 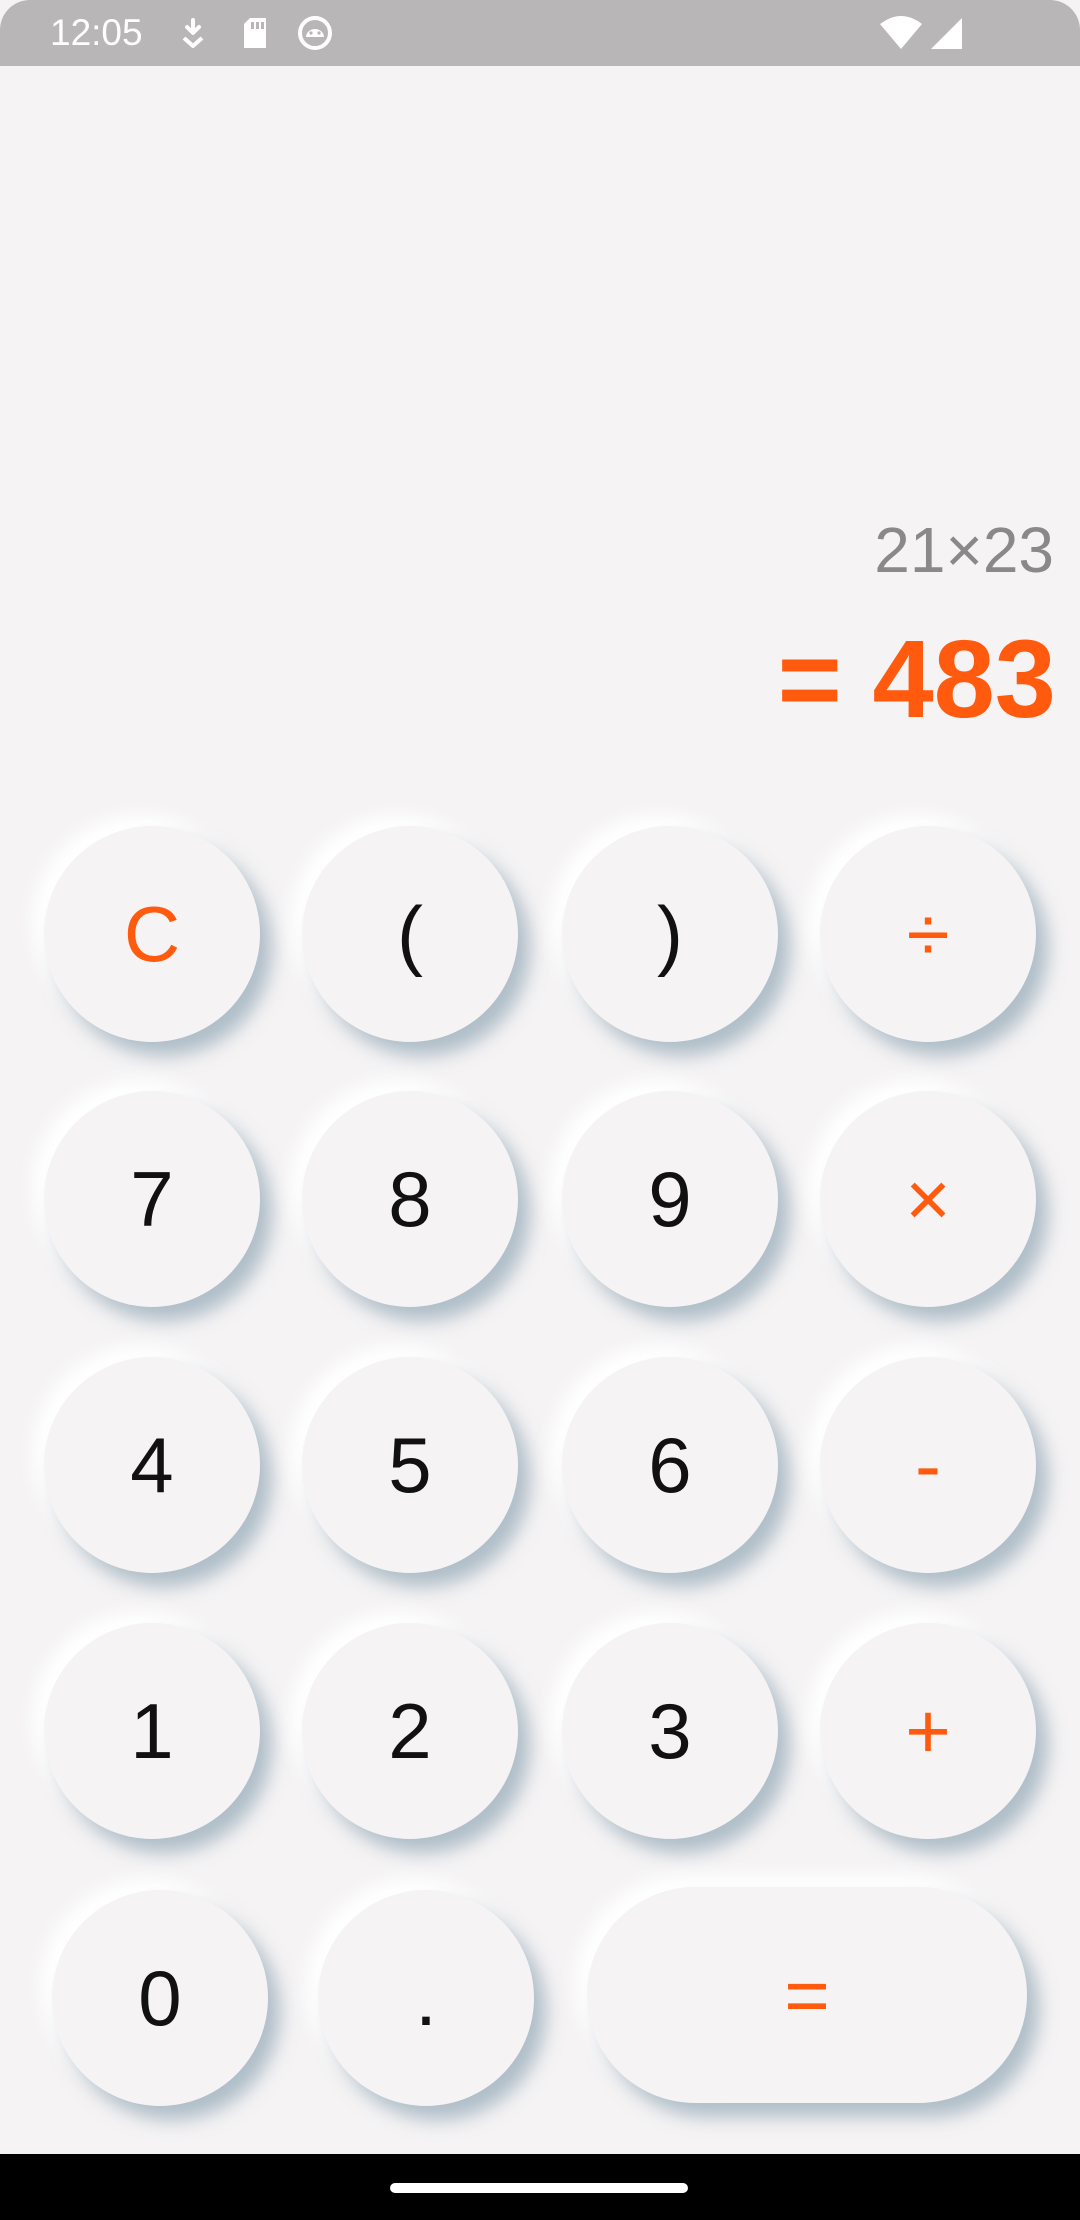 I want to click on digit-3-label: 3, so click(x=670, y=1731).